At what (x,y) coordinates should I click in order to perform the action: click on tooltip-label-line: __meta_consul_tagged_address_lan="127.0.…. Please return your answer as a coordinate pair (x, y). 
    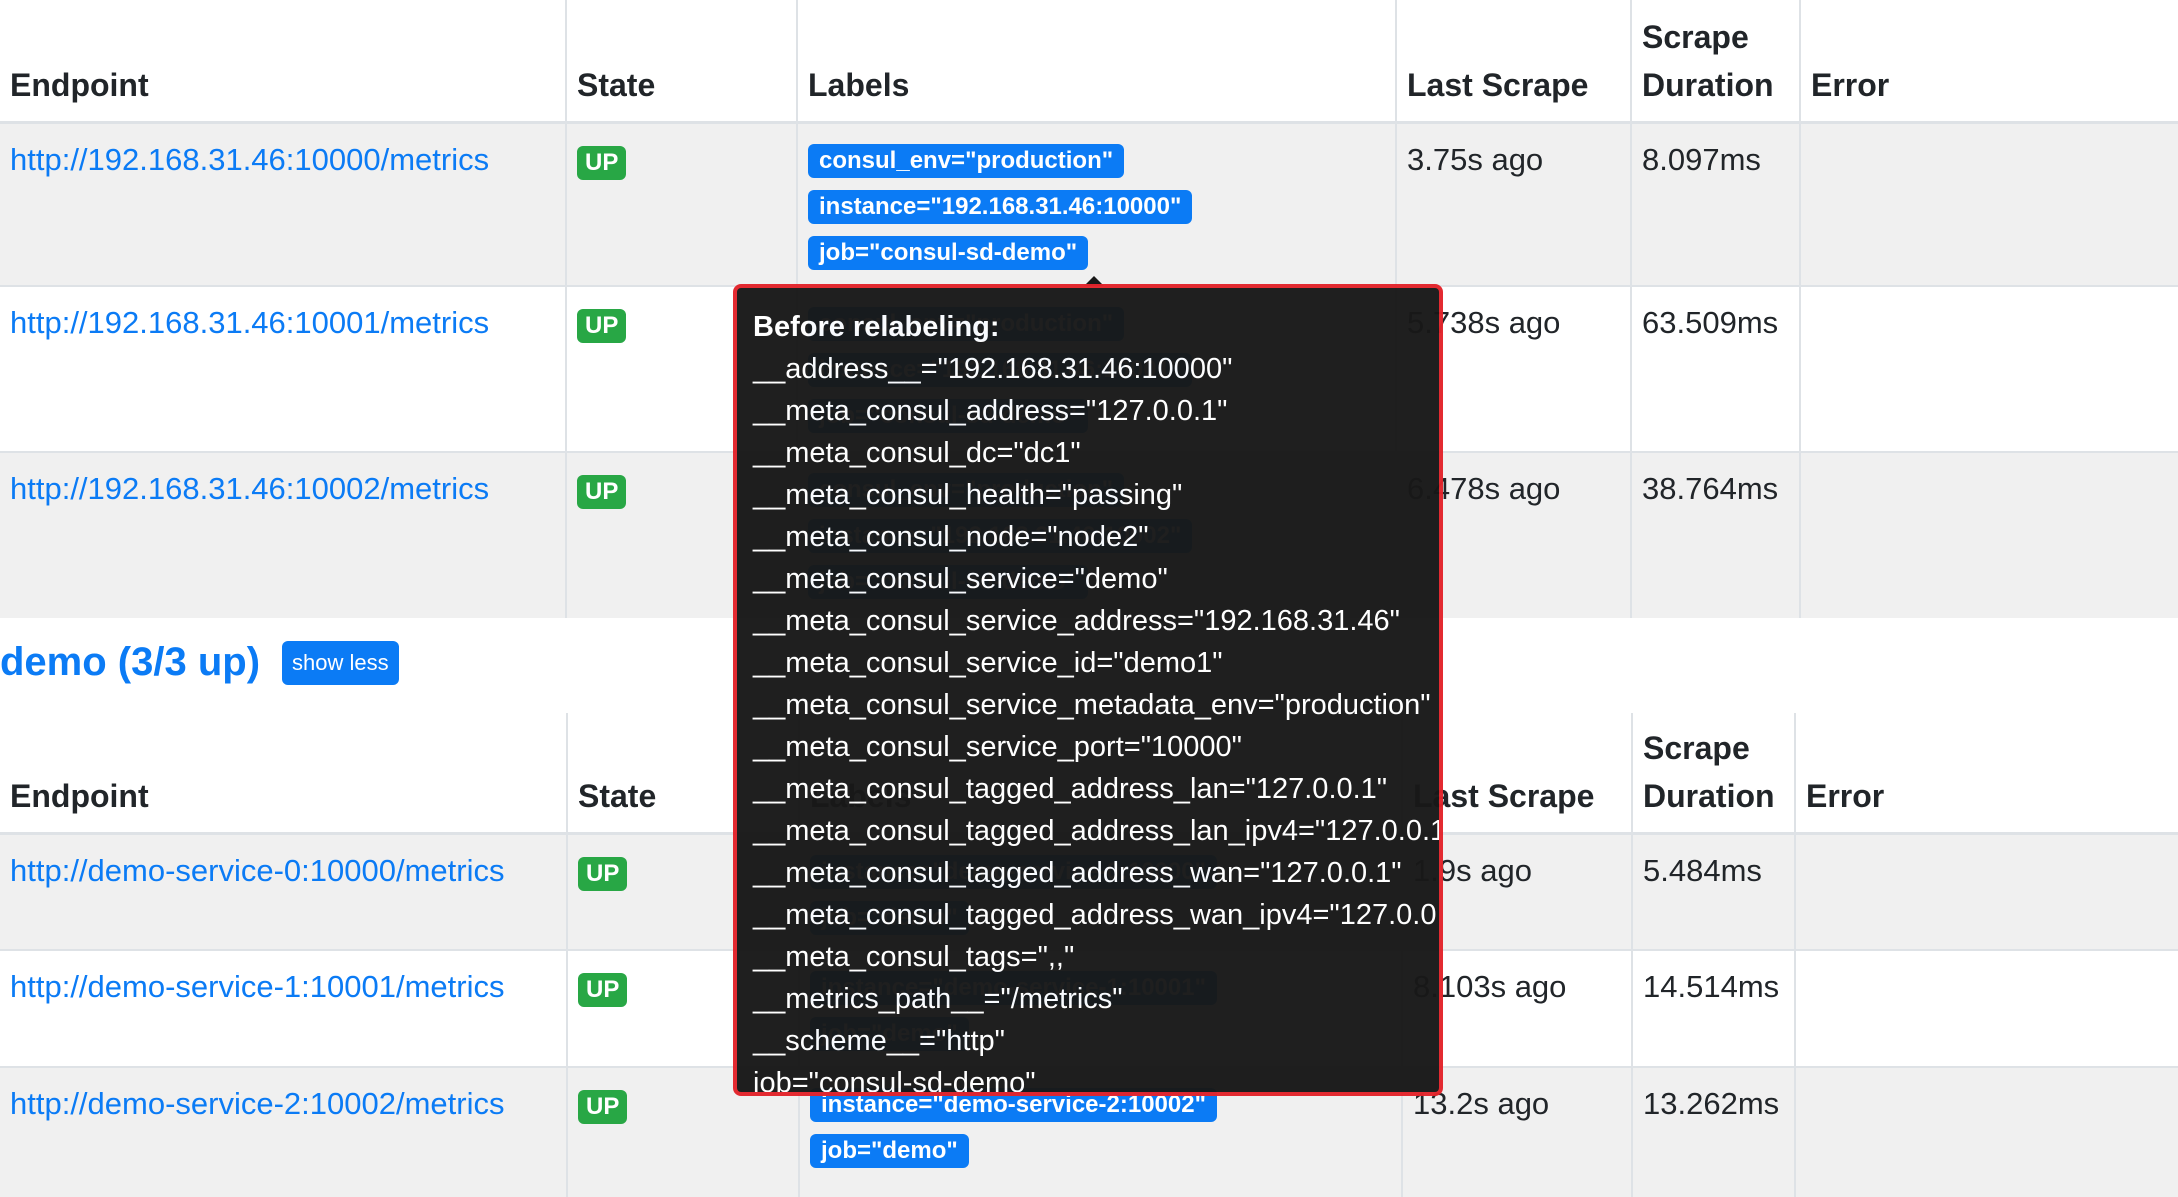
    Looking at the image, I should click on (1070, 789).